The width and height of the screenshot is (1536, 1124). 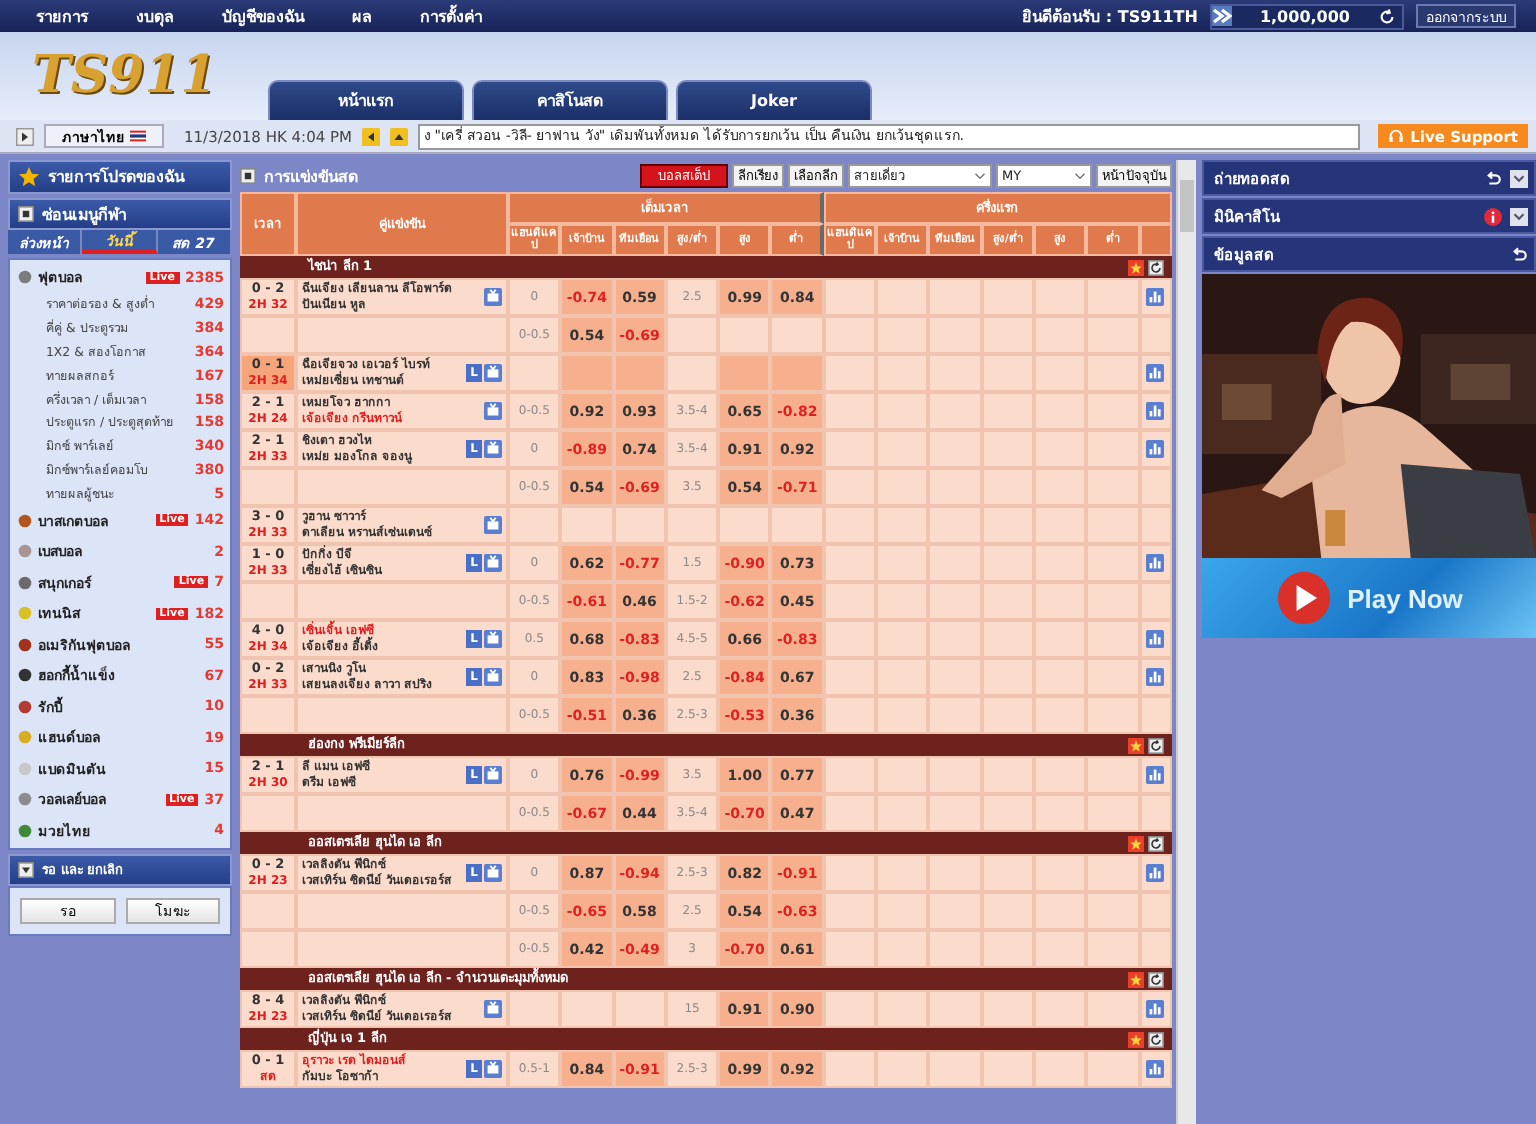 What do you see at coordinates (116, 177) in the screenshot?
I see `favorites-title: รายการโปรดของฉัน` at bounding box center [116, 177].